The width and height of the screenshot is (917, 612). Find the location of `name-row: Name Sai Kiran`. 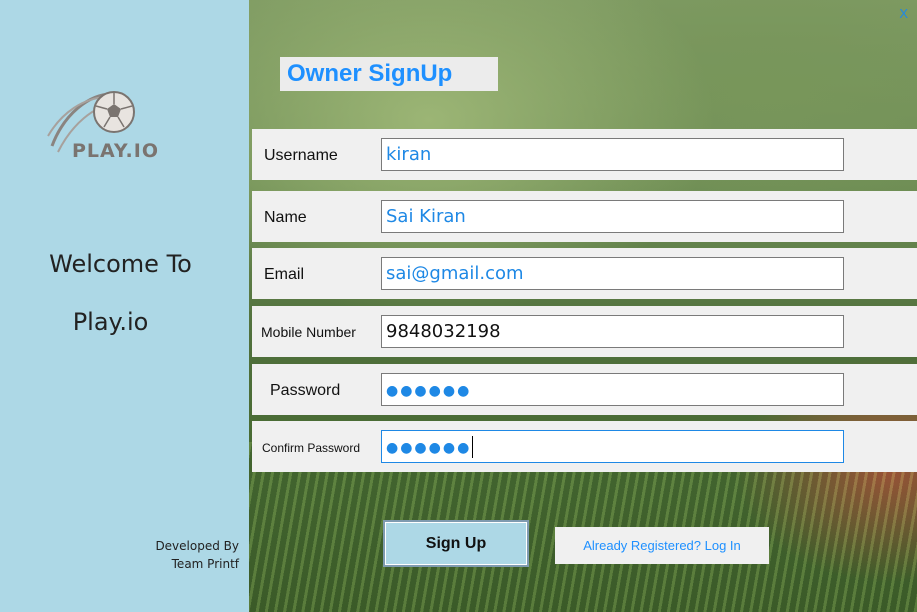

name-row: Name Sai Kiran is located at coordinates (584, 216).